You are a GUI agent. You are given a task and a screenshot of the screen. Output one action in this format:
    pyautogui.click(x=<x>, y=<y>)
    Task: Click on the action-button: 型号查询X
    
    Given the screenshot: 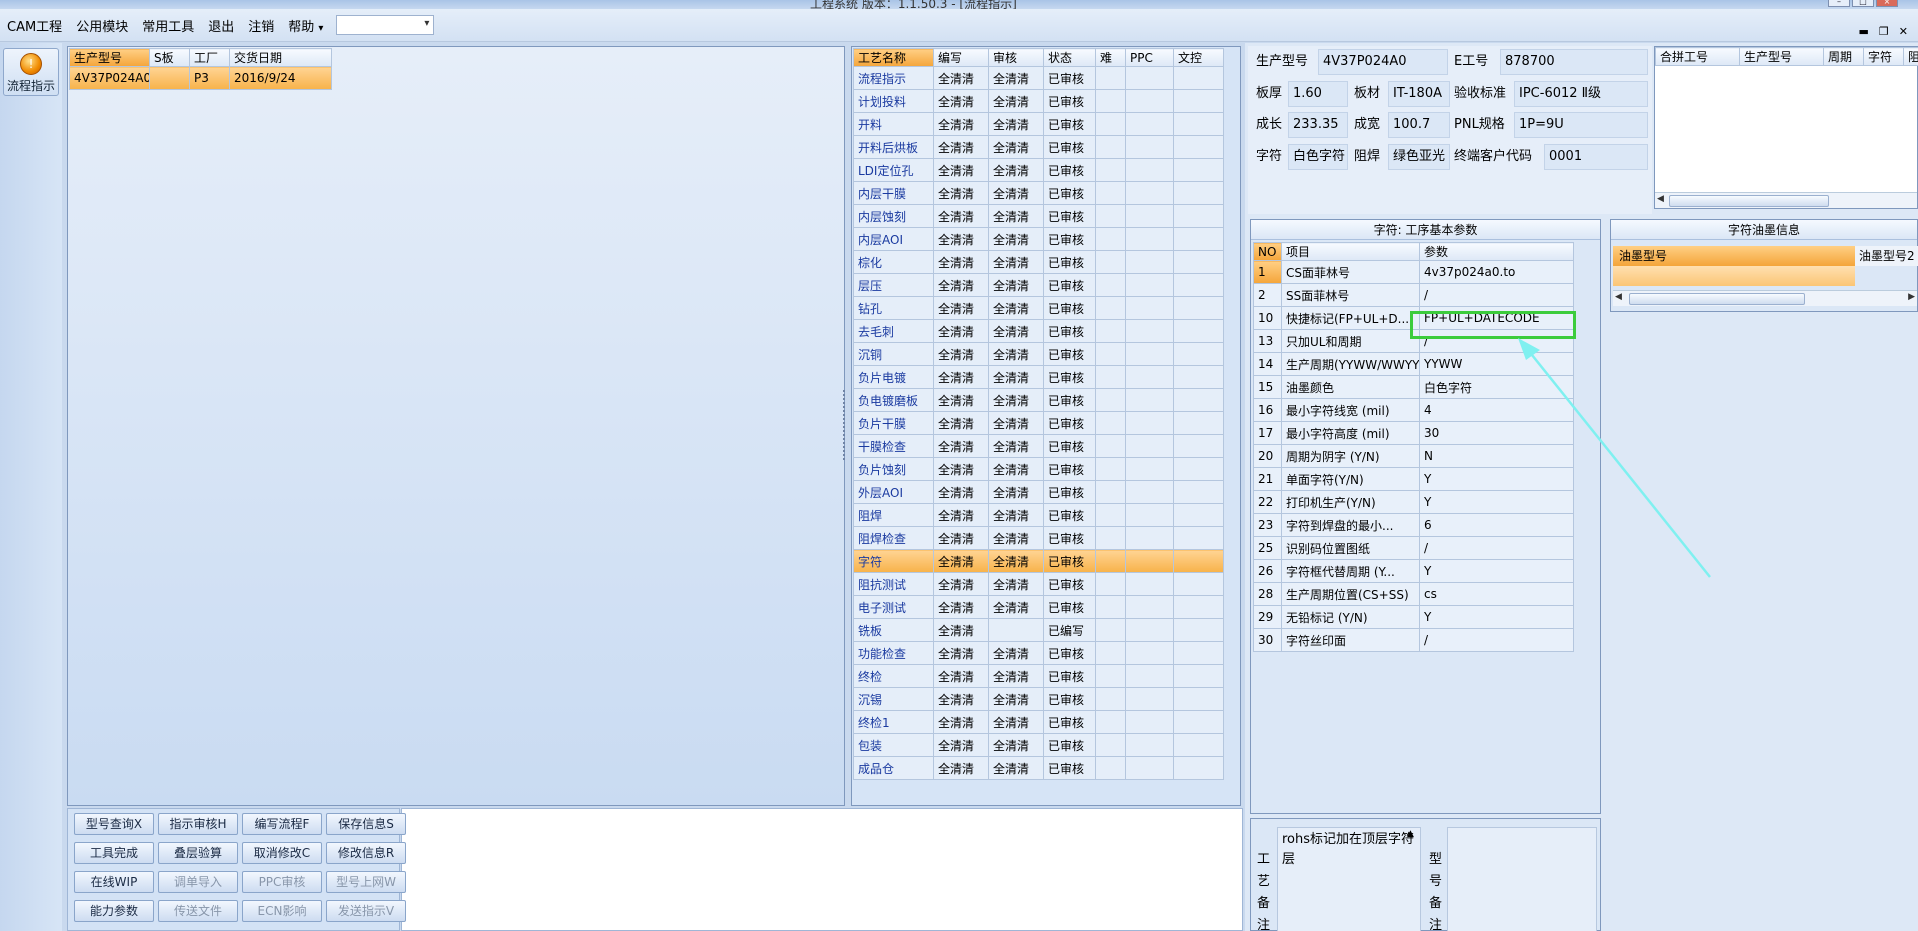 What is the action you would take?
    pyautogui.click(x=114, y=824)
    